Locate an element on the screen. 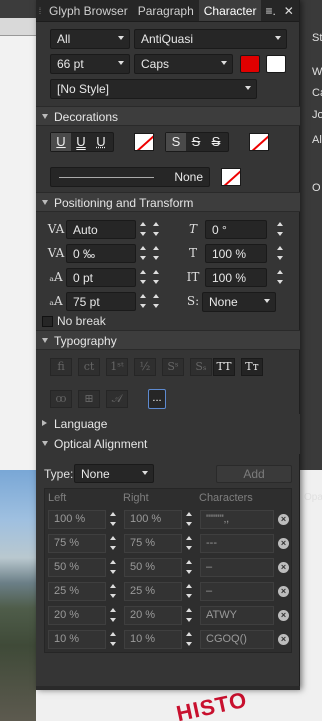 The width and height of the screenshot is (322, 721). all-caps-button: TT is located at coordinates (224, 367).